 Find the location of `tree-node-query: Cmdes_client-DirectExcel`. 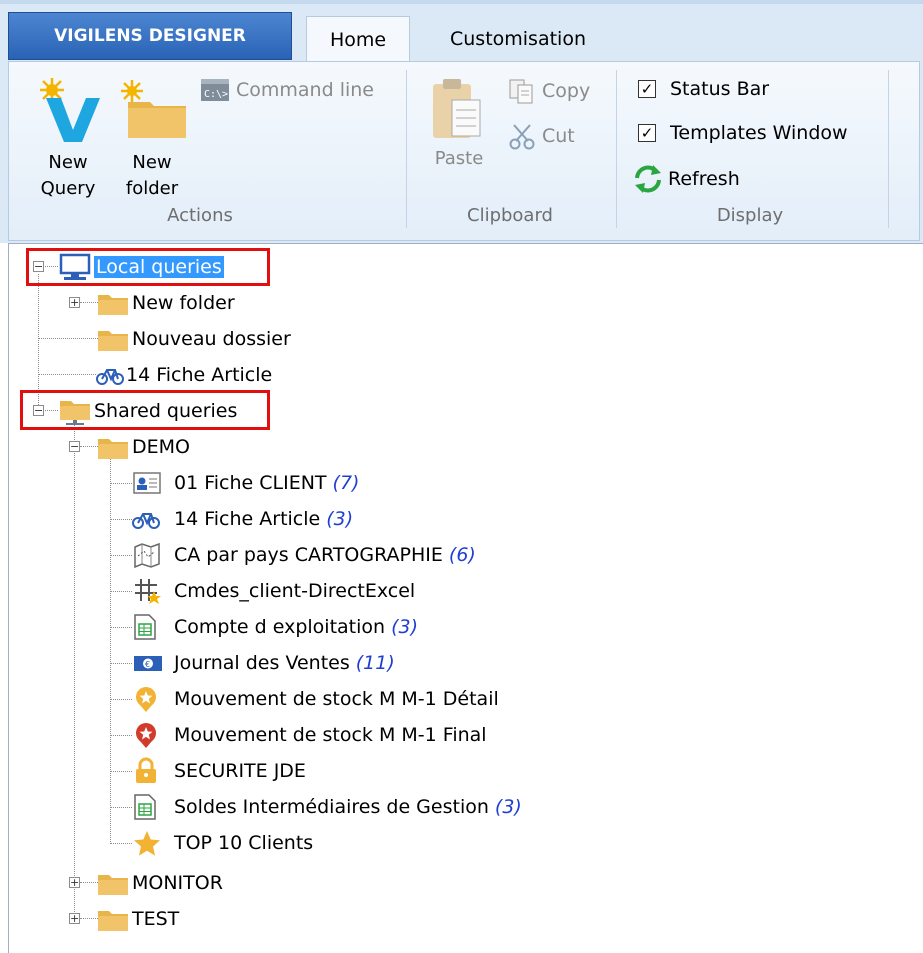

tree-node-query: Cmdes_client-DirectExcel is located at coordinates (273, 591).